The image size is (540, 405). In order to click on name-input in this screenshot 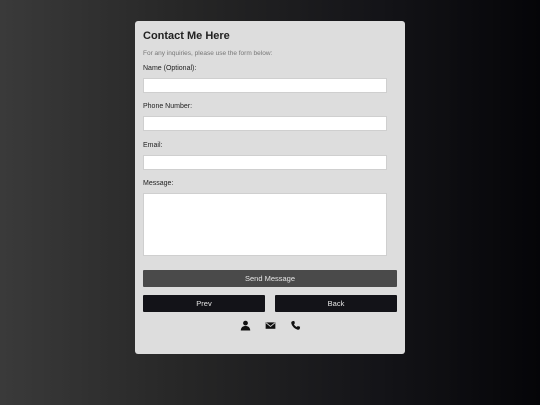, I will do `click(265, 85)`.